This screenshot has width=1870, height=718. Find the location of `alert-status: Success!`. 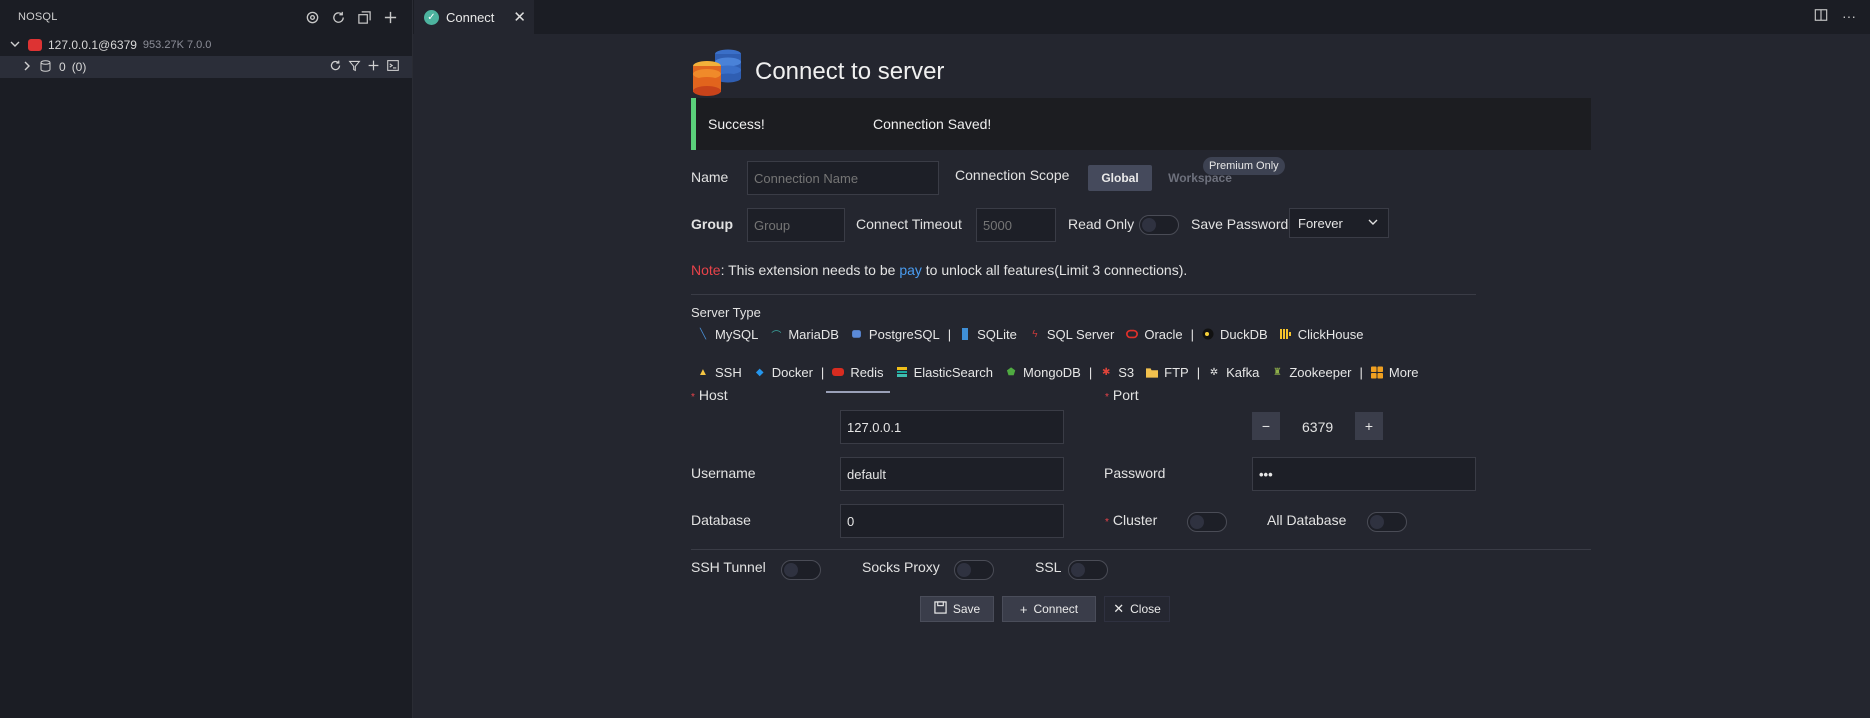

alert-status: Success! is located at coordinates (736, 124).